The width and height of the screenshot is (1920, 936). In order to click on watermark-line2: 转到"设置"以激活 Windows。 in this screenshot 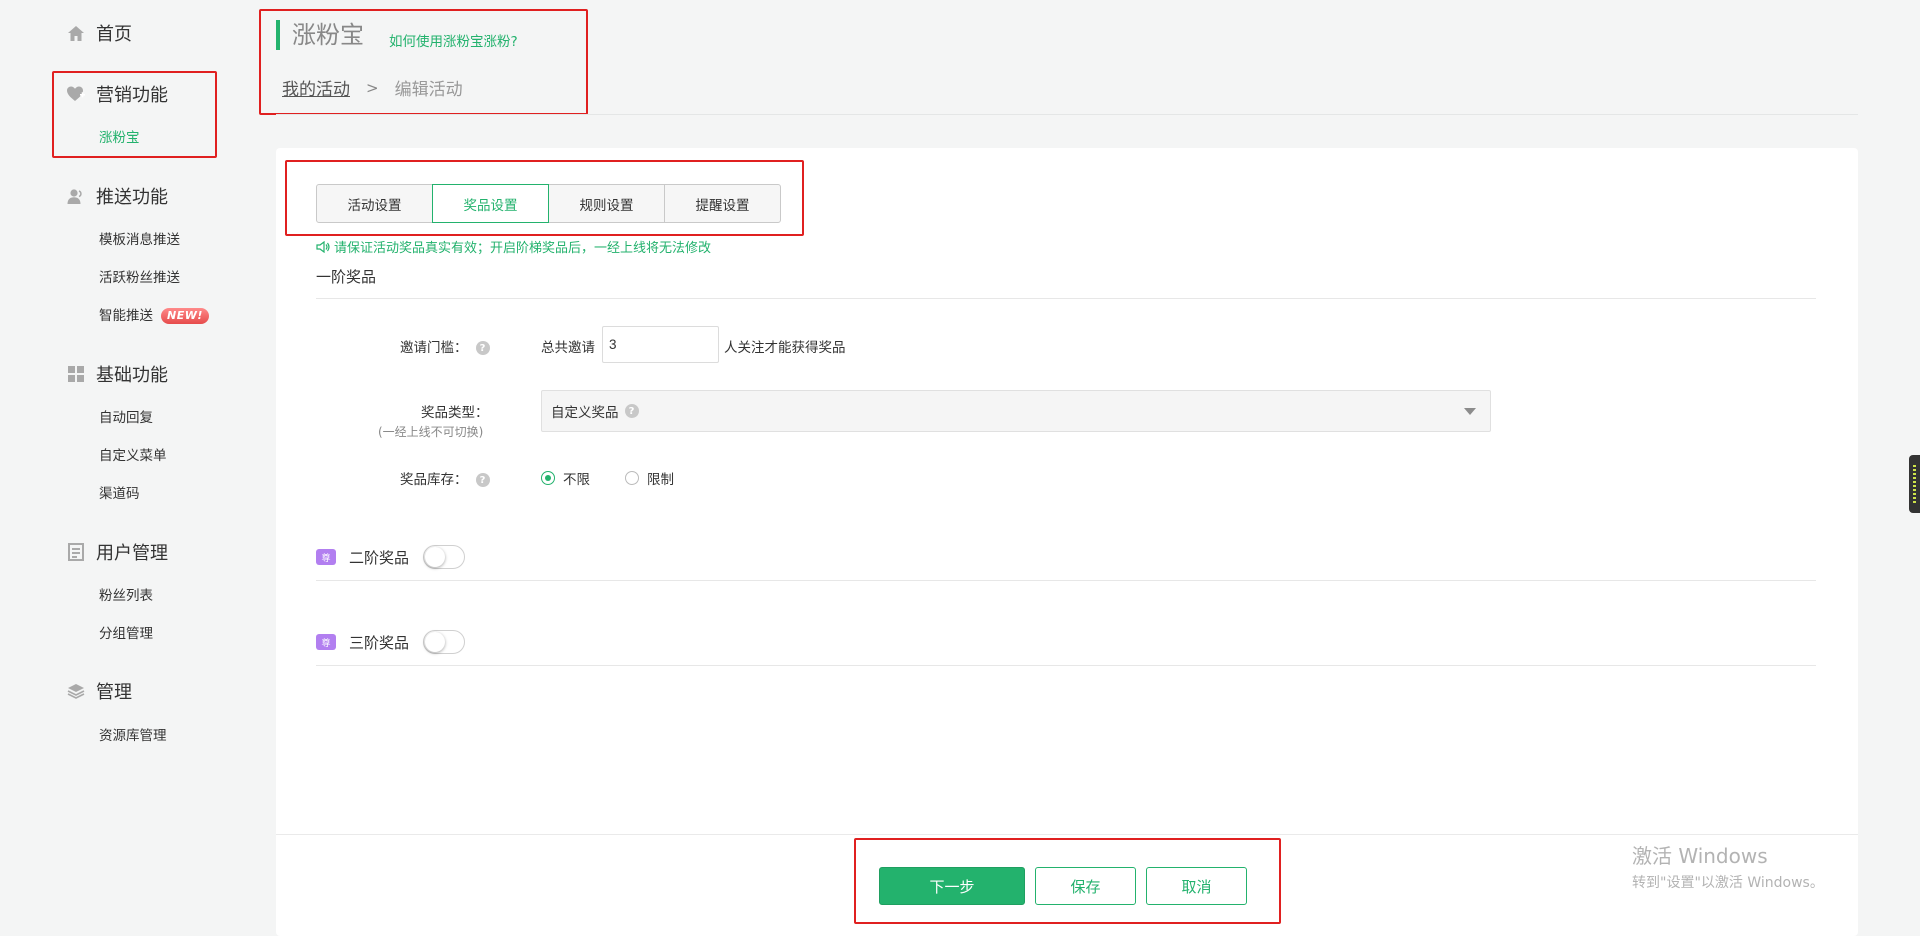, I will do `click(1728, 883)`.